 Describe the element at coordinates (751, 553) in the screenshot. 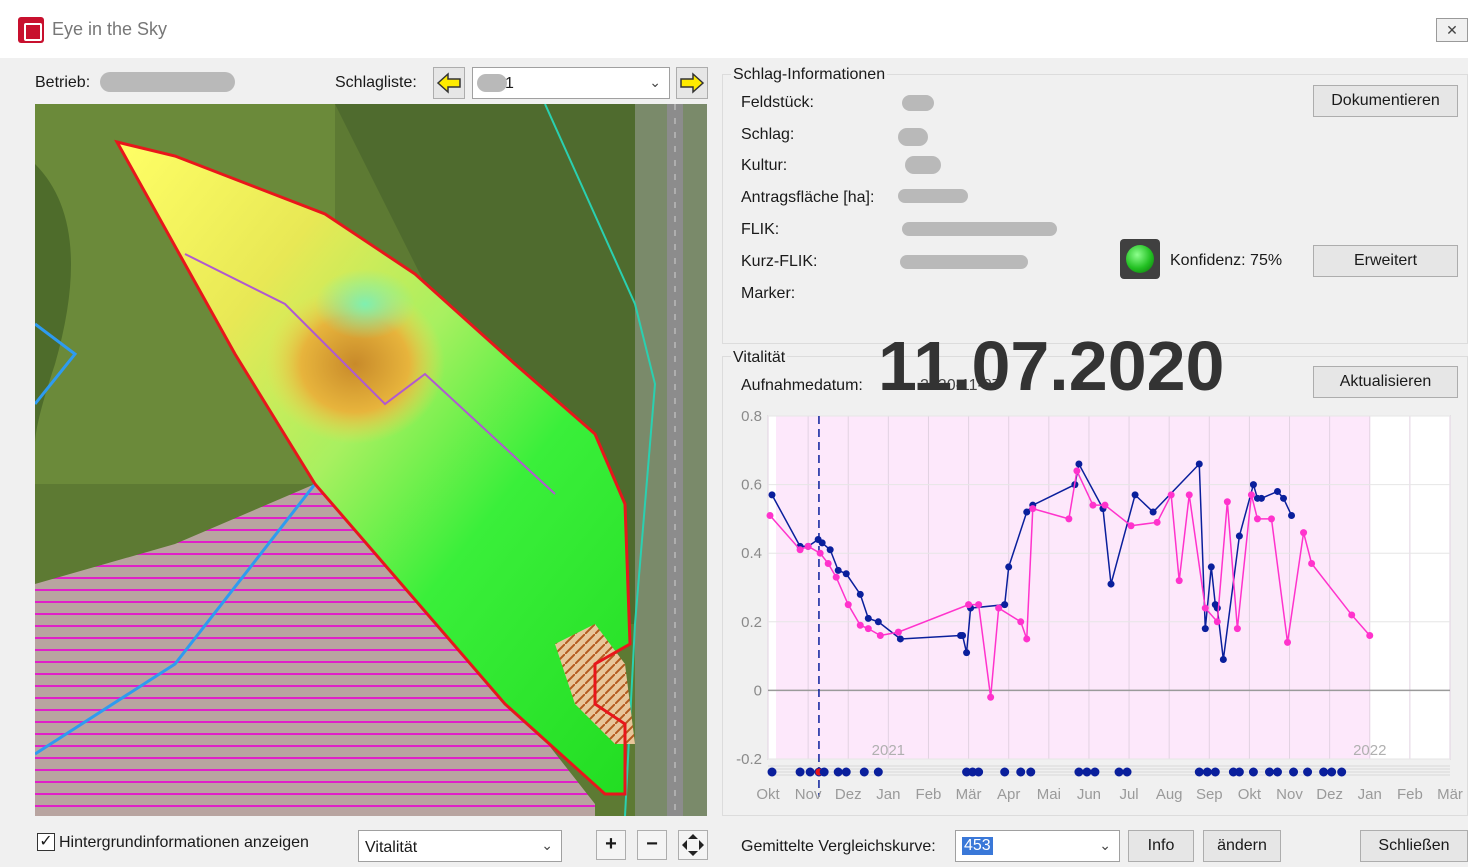

I see `y-tick-label: 0.4` at that location.